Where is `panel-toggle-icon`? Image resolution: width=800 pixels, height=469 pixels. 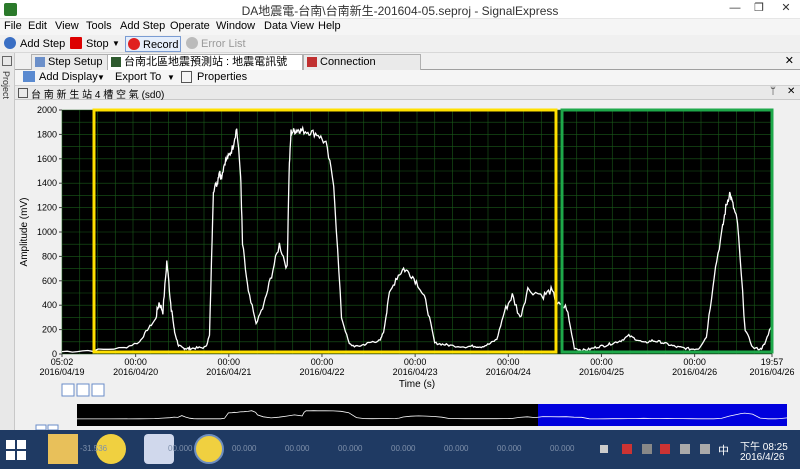
panel-toggle-icon is located at coordinates (7, 61).